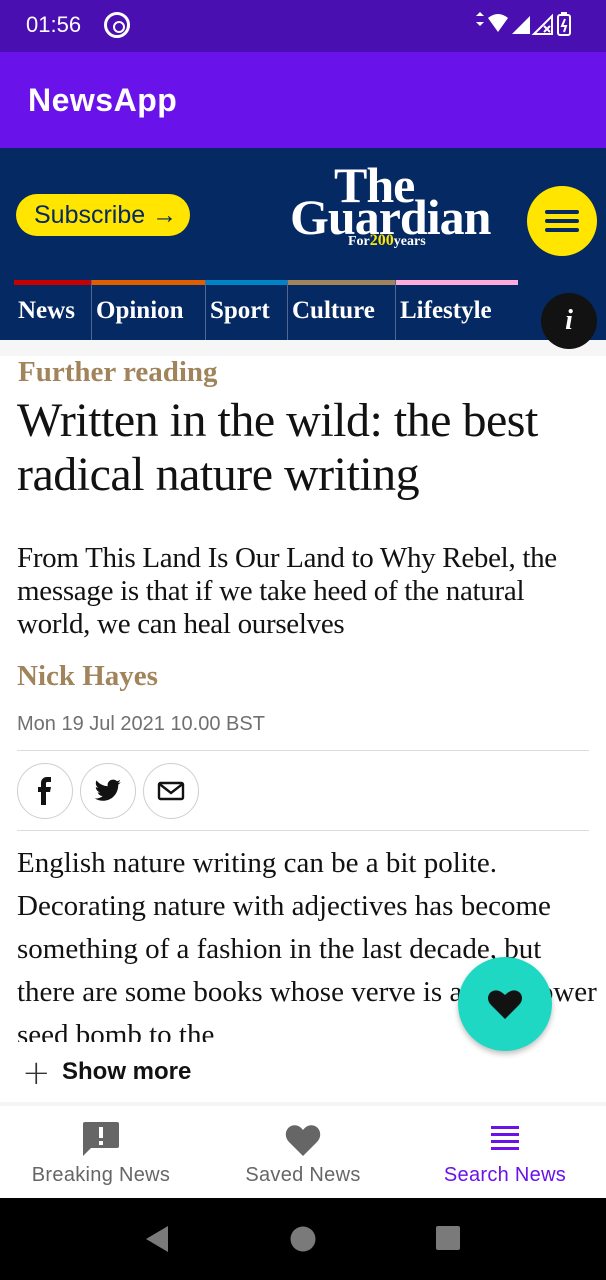 The image size is (606, 1280). I want to click on twitter-icon, so click(107, 790).